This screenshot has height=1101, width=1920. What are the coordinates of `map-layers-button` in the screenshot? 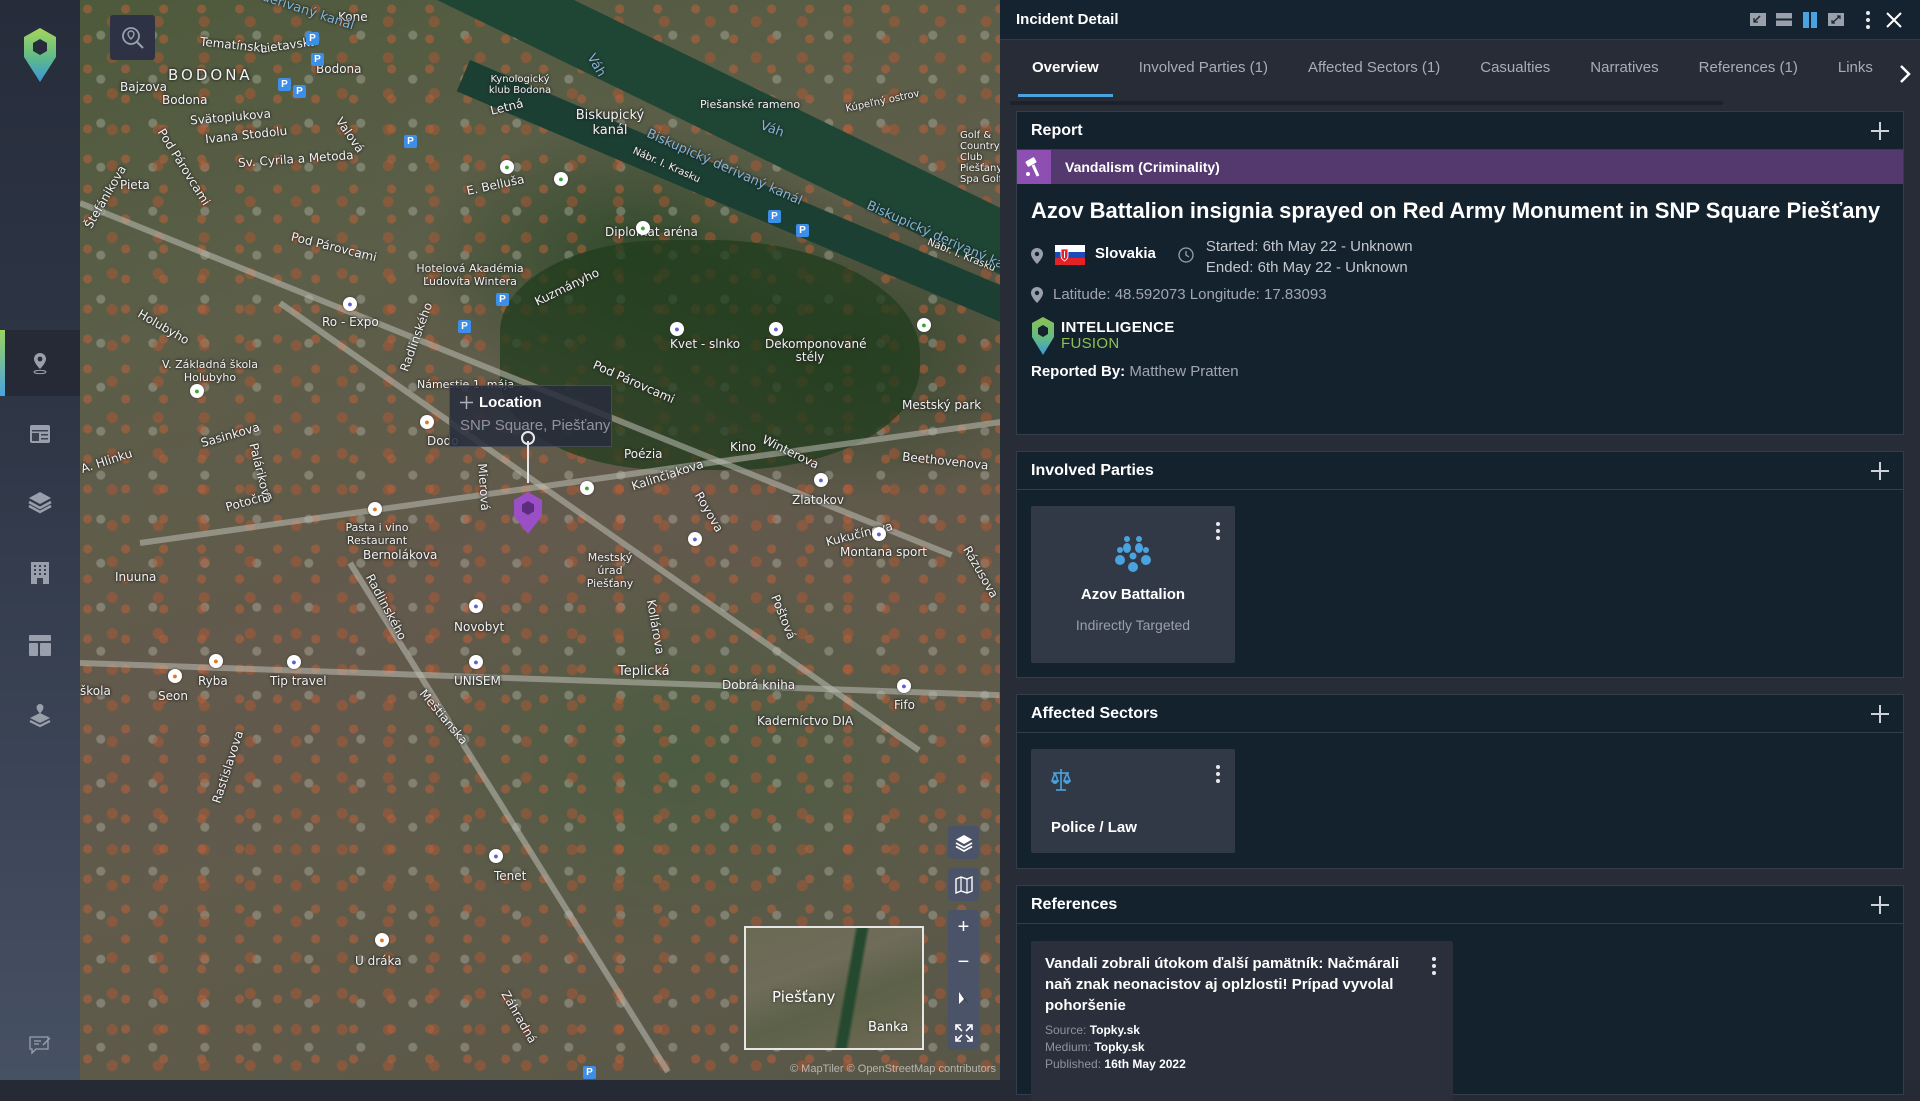 It's located at (963, 842).